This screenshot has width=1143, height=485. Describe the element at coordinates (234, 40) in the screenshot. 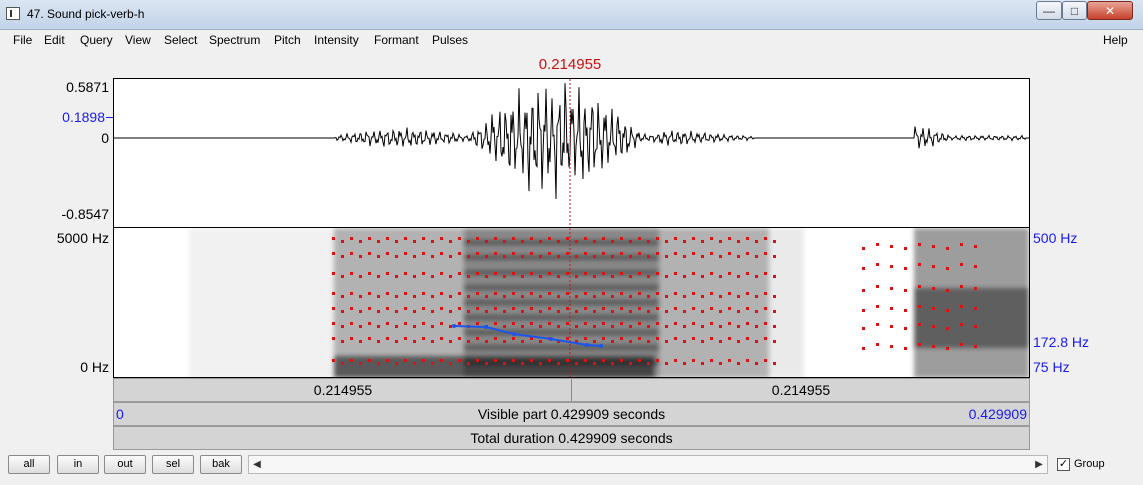

I see `menu-spectrum: Spectrum` at that location.